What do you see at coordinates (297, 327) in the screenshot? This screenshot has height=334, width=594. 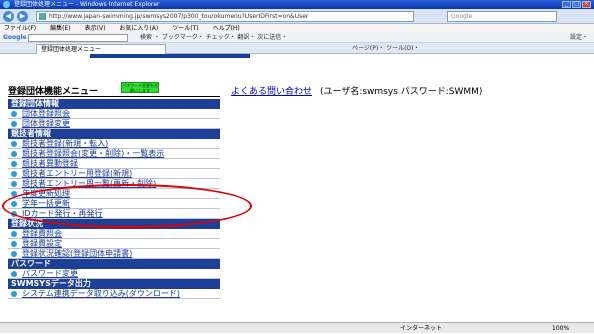 I see `status-bar: インターネット 100%` at bounding box center [297, 327].